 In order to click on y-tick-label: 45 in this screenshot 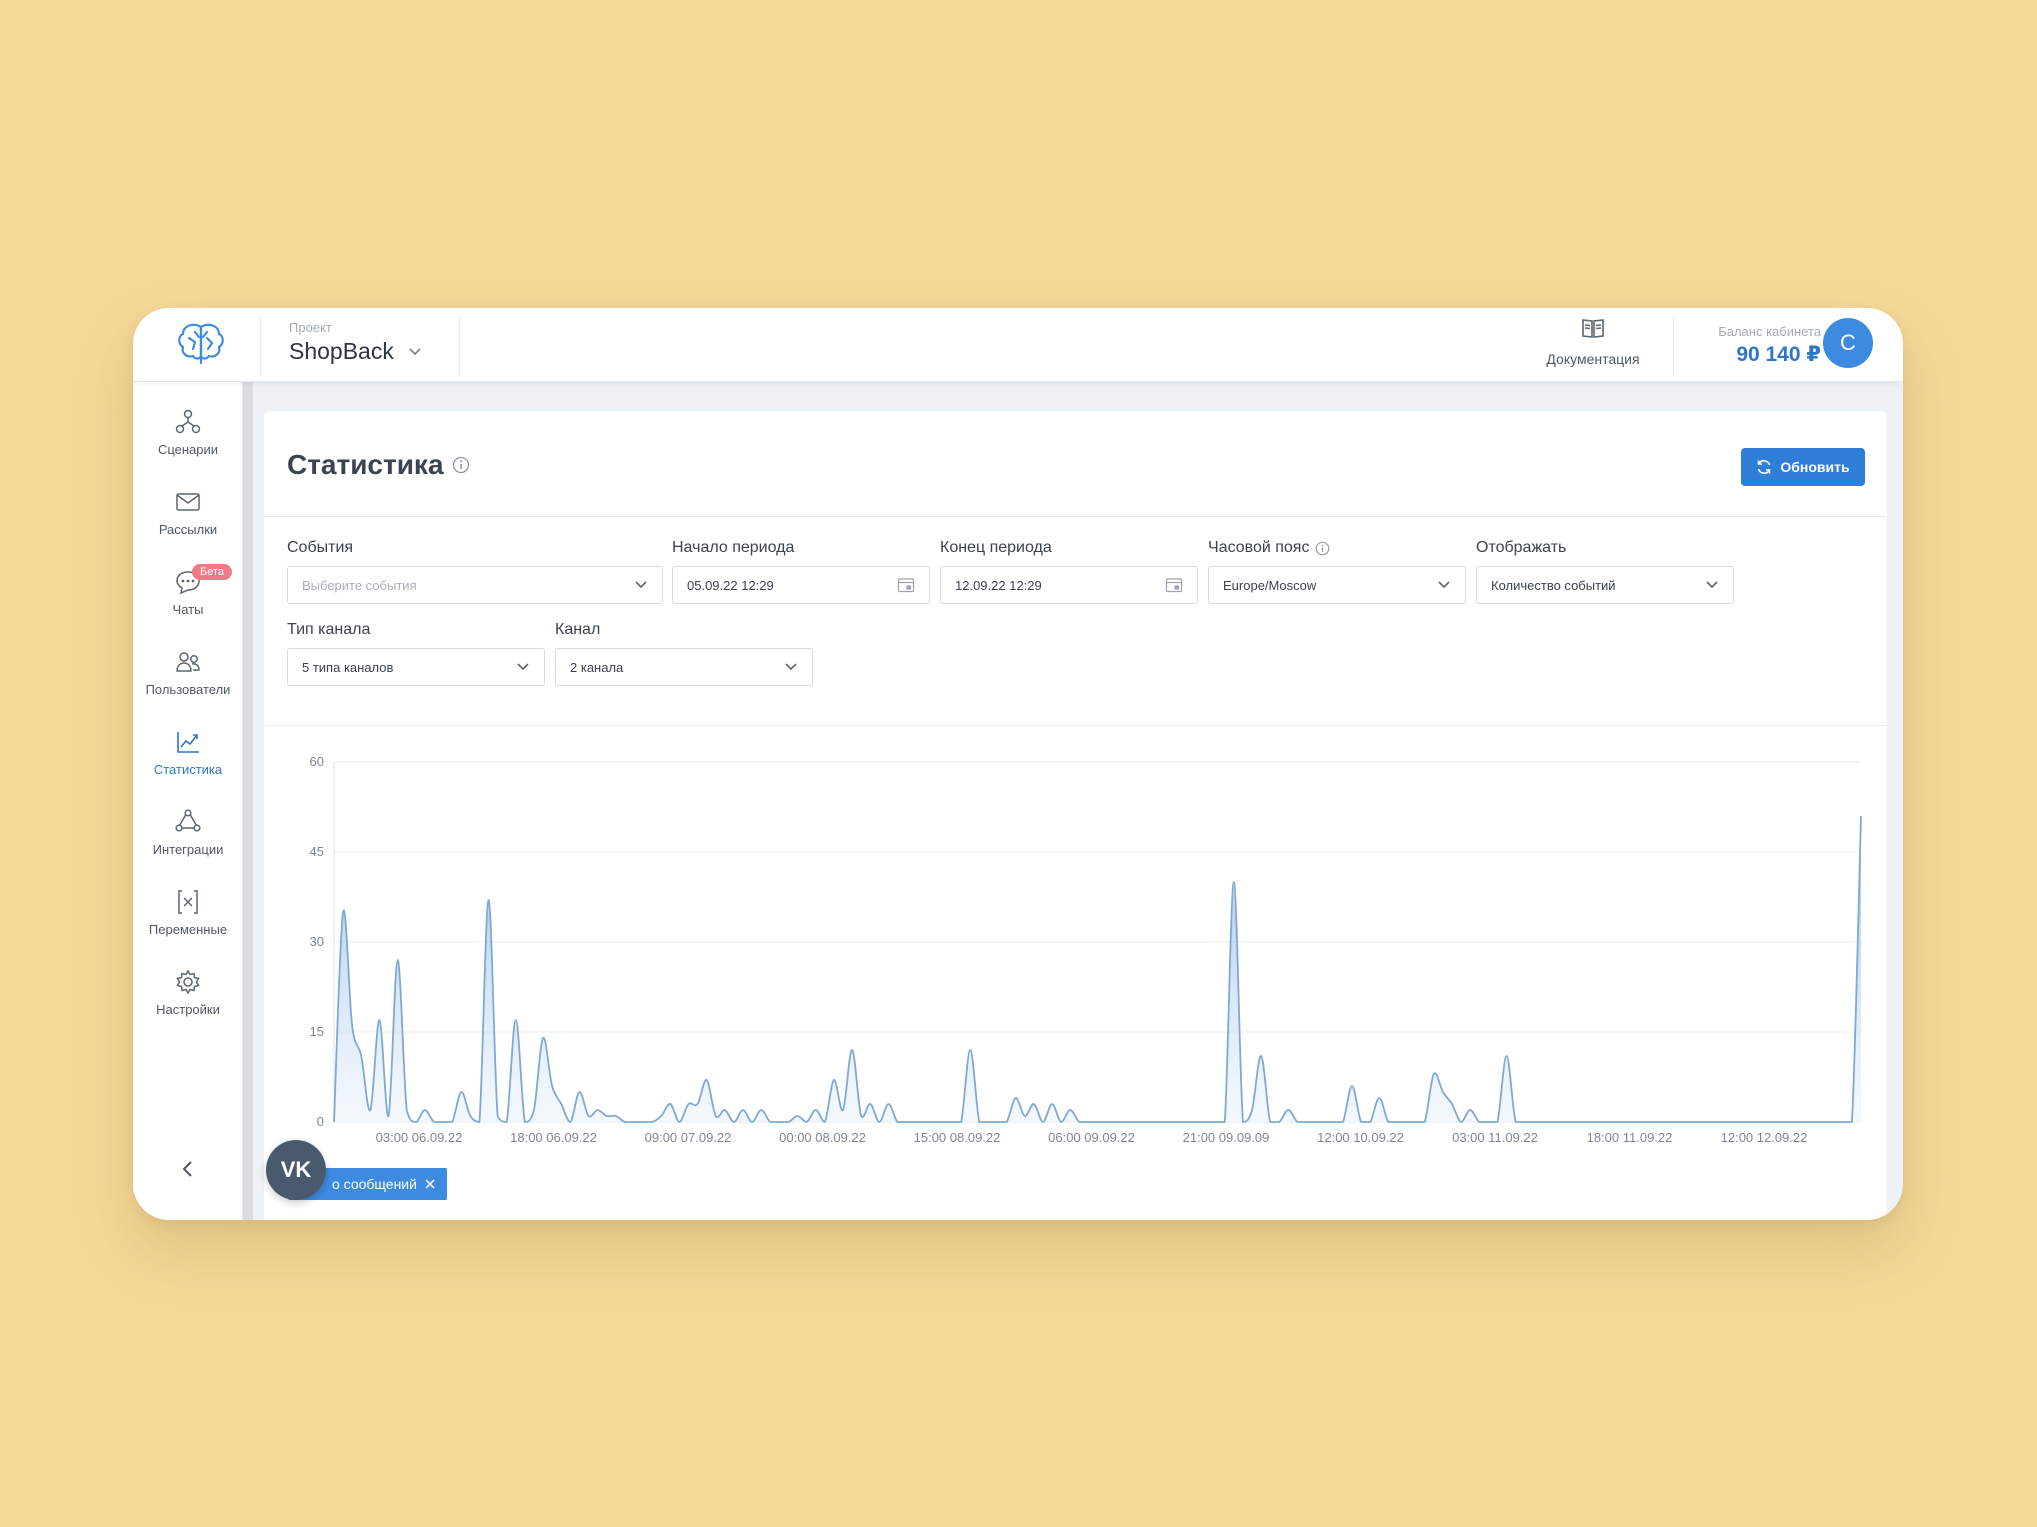, I will do `click(317, 851)`.